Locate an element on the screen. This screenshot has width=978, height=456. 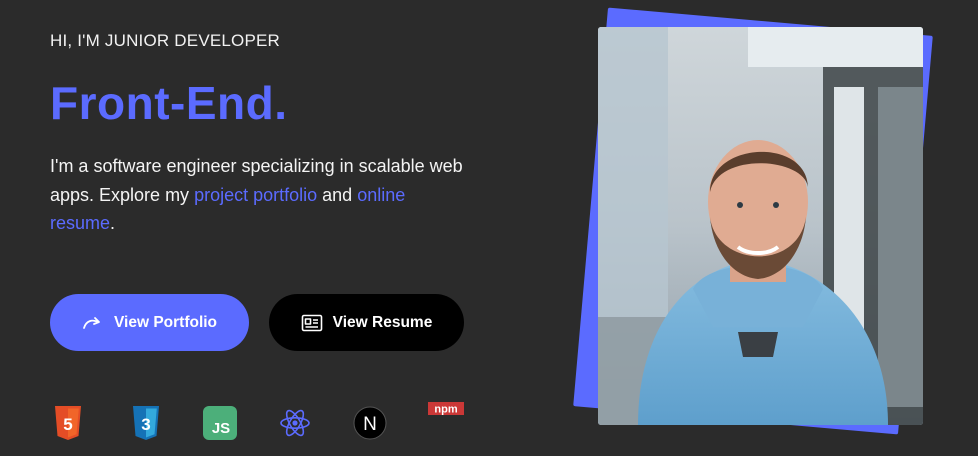
hero-eyebrow: HI, I'M JUNIOR DEVELOPER is located at coordinates (165, 40).